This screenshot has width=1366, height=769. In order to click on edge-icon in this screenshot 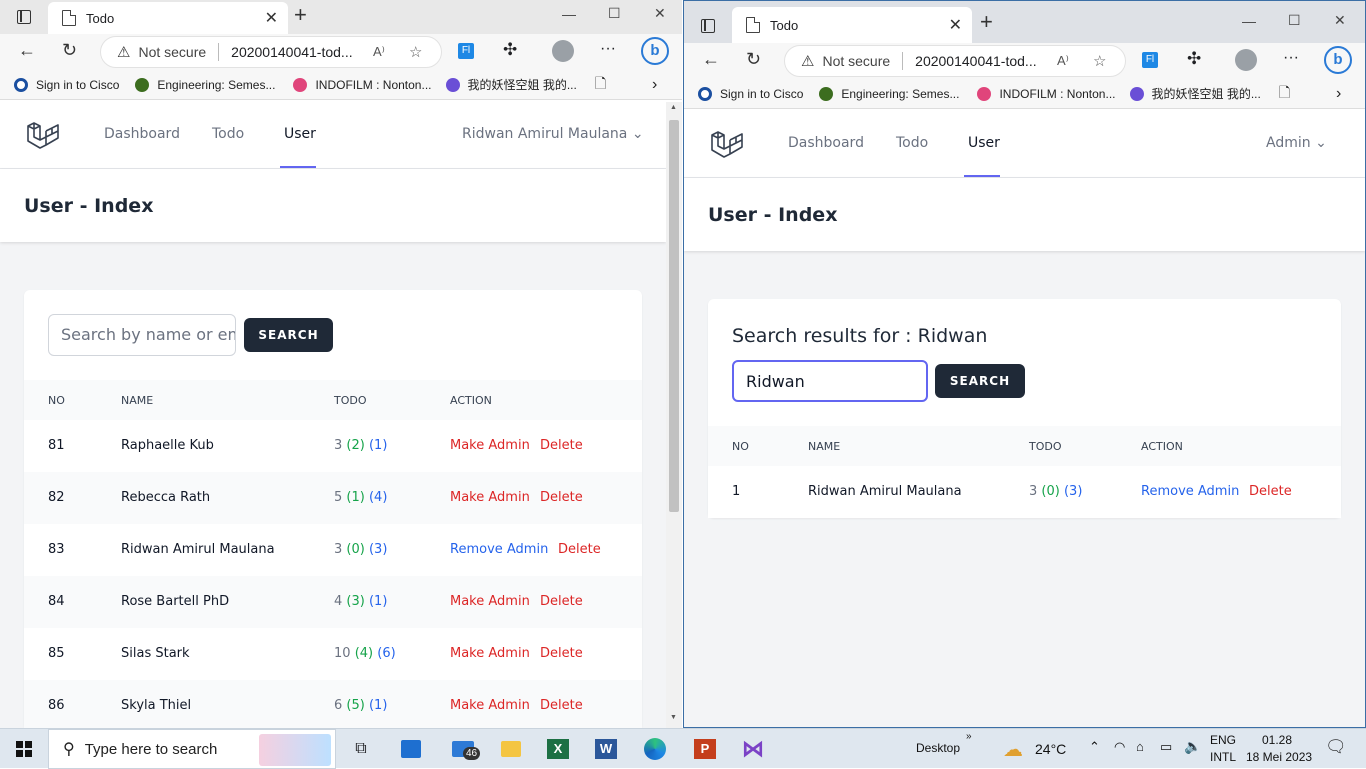, I will do `click(655, 749)`.